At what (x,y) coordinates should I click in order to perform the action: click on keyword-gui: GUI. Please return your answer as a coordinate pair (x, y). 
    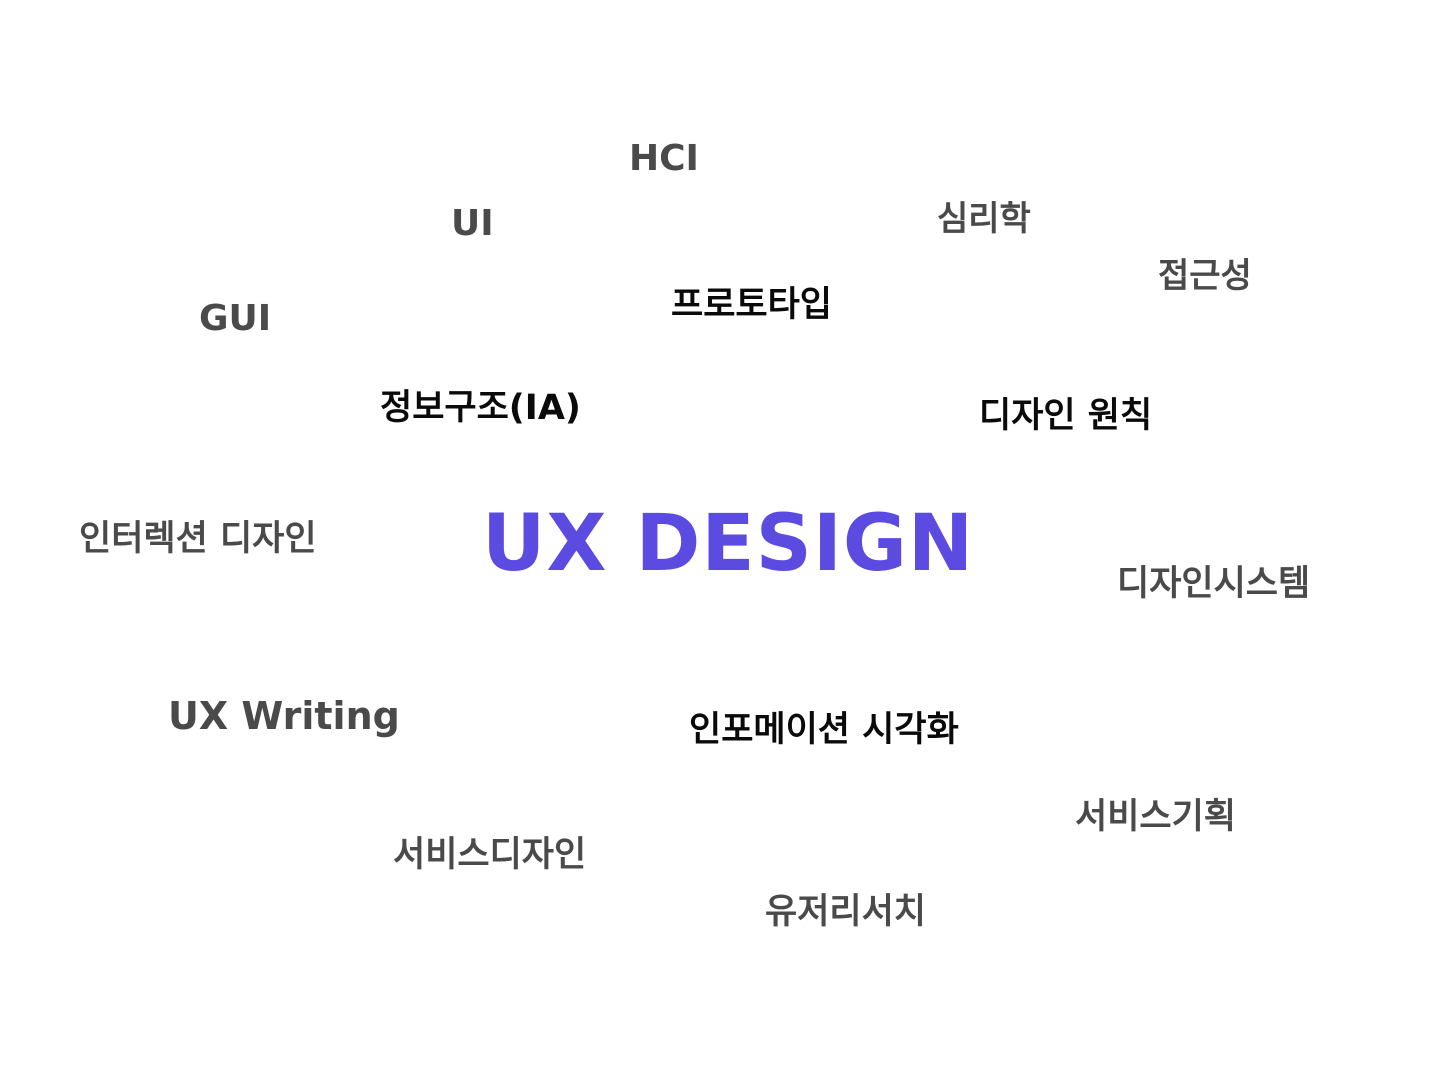
    Looking at the image, I should click on (235, 318).